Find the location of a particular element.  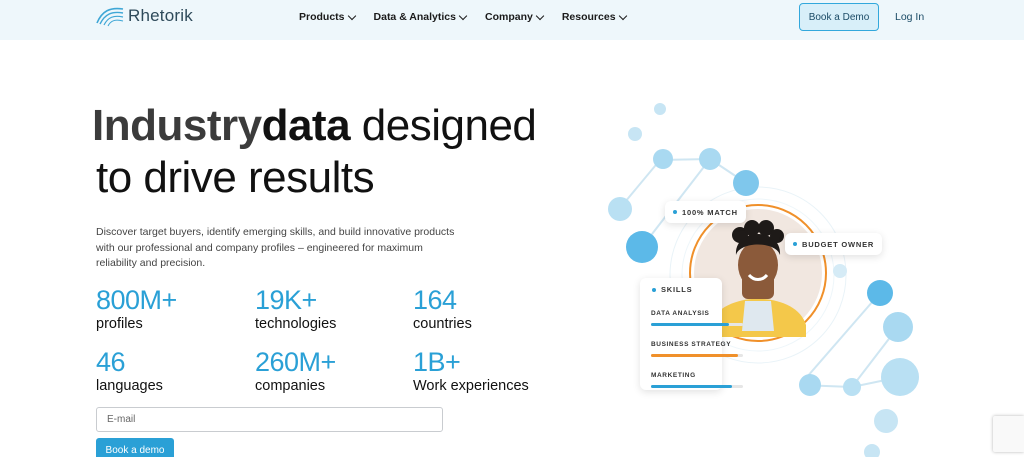

brand-name: Rhetorik is located at coordinates (160, 15).